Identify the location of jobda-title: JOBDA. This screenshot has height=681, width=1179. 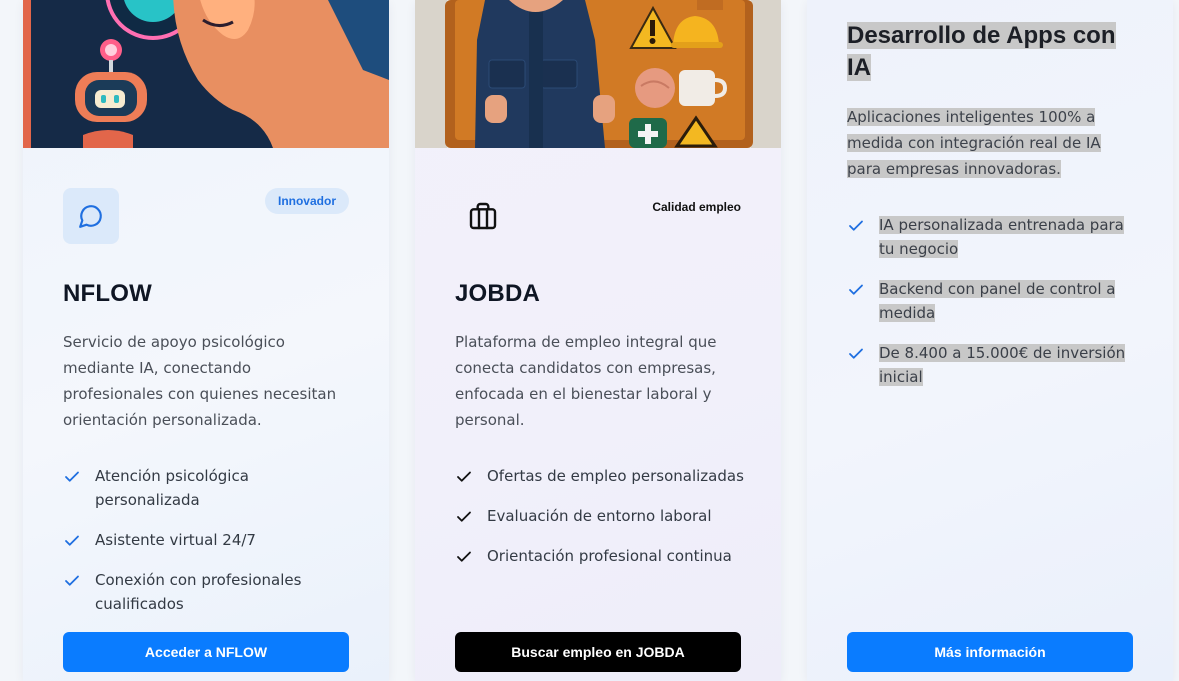
(498, 293).